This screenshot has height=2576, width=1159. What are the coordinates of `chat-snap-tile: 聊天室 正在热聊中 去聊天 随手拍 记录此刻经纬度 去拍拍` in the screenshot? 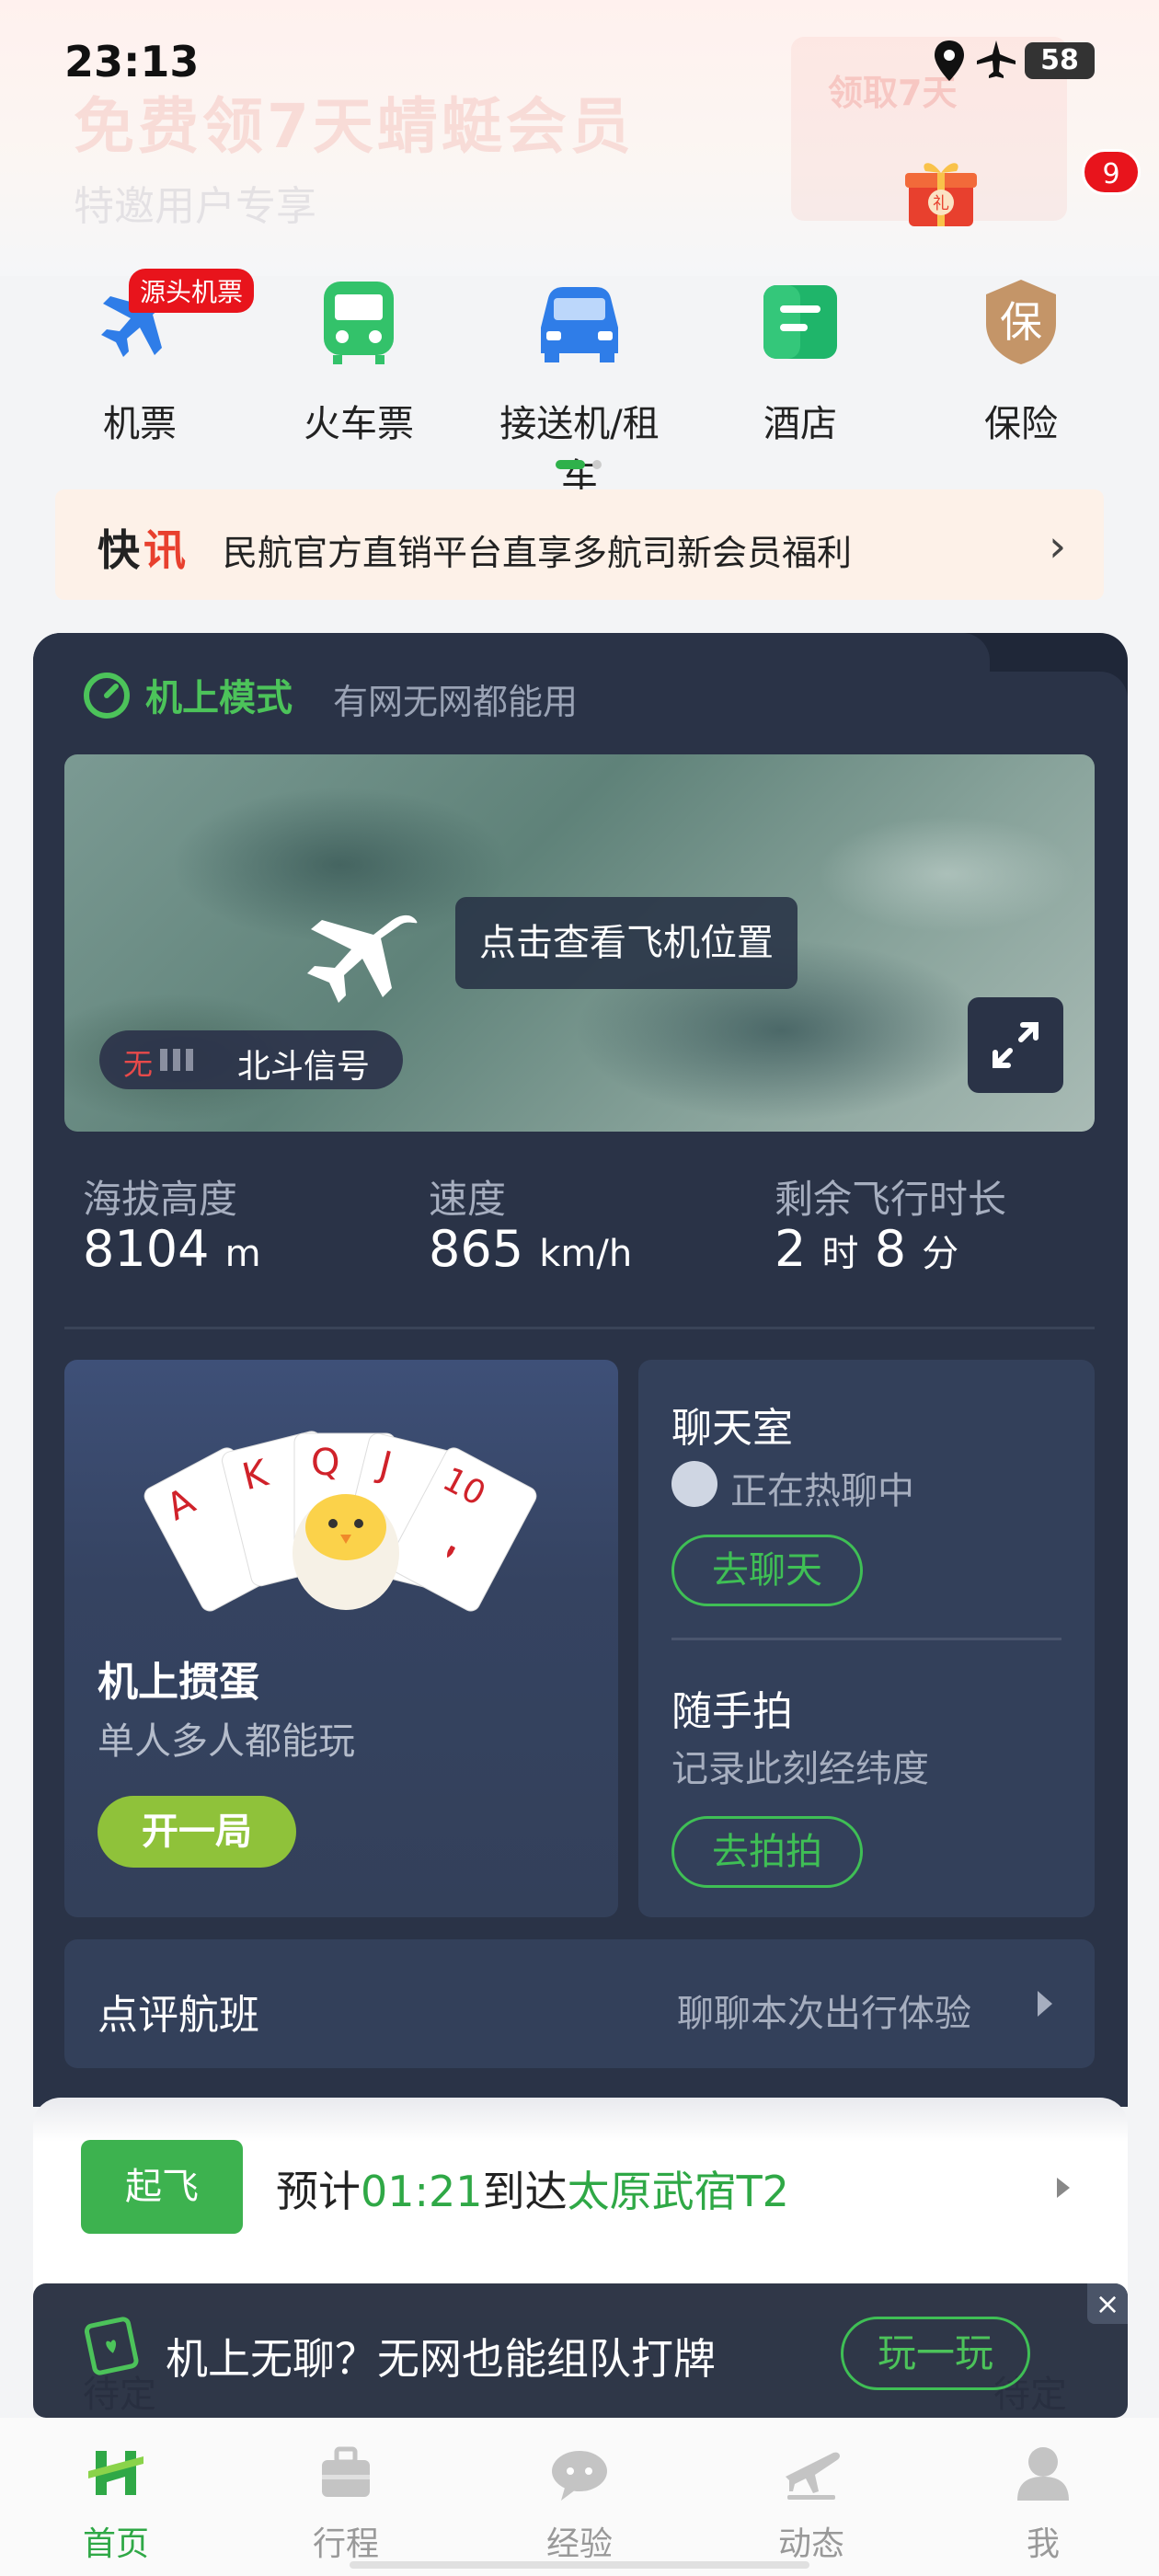 It's located at (866, 1638).